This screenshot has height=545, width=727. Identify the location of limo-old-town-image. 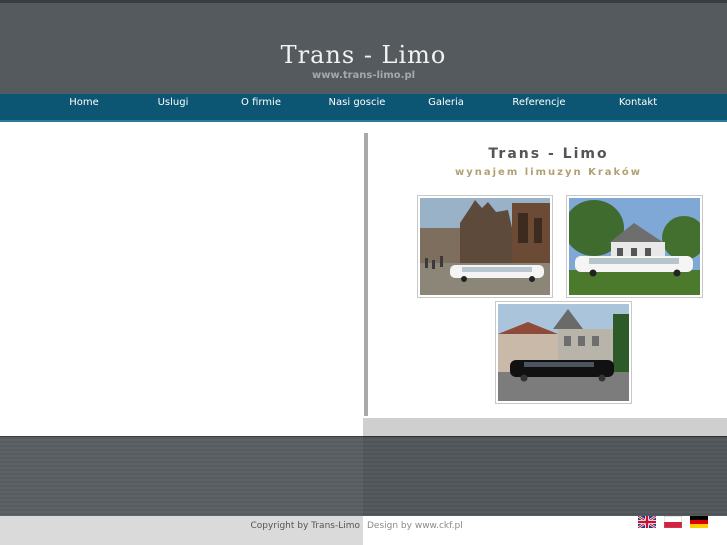
(485, 246).